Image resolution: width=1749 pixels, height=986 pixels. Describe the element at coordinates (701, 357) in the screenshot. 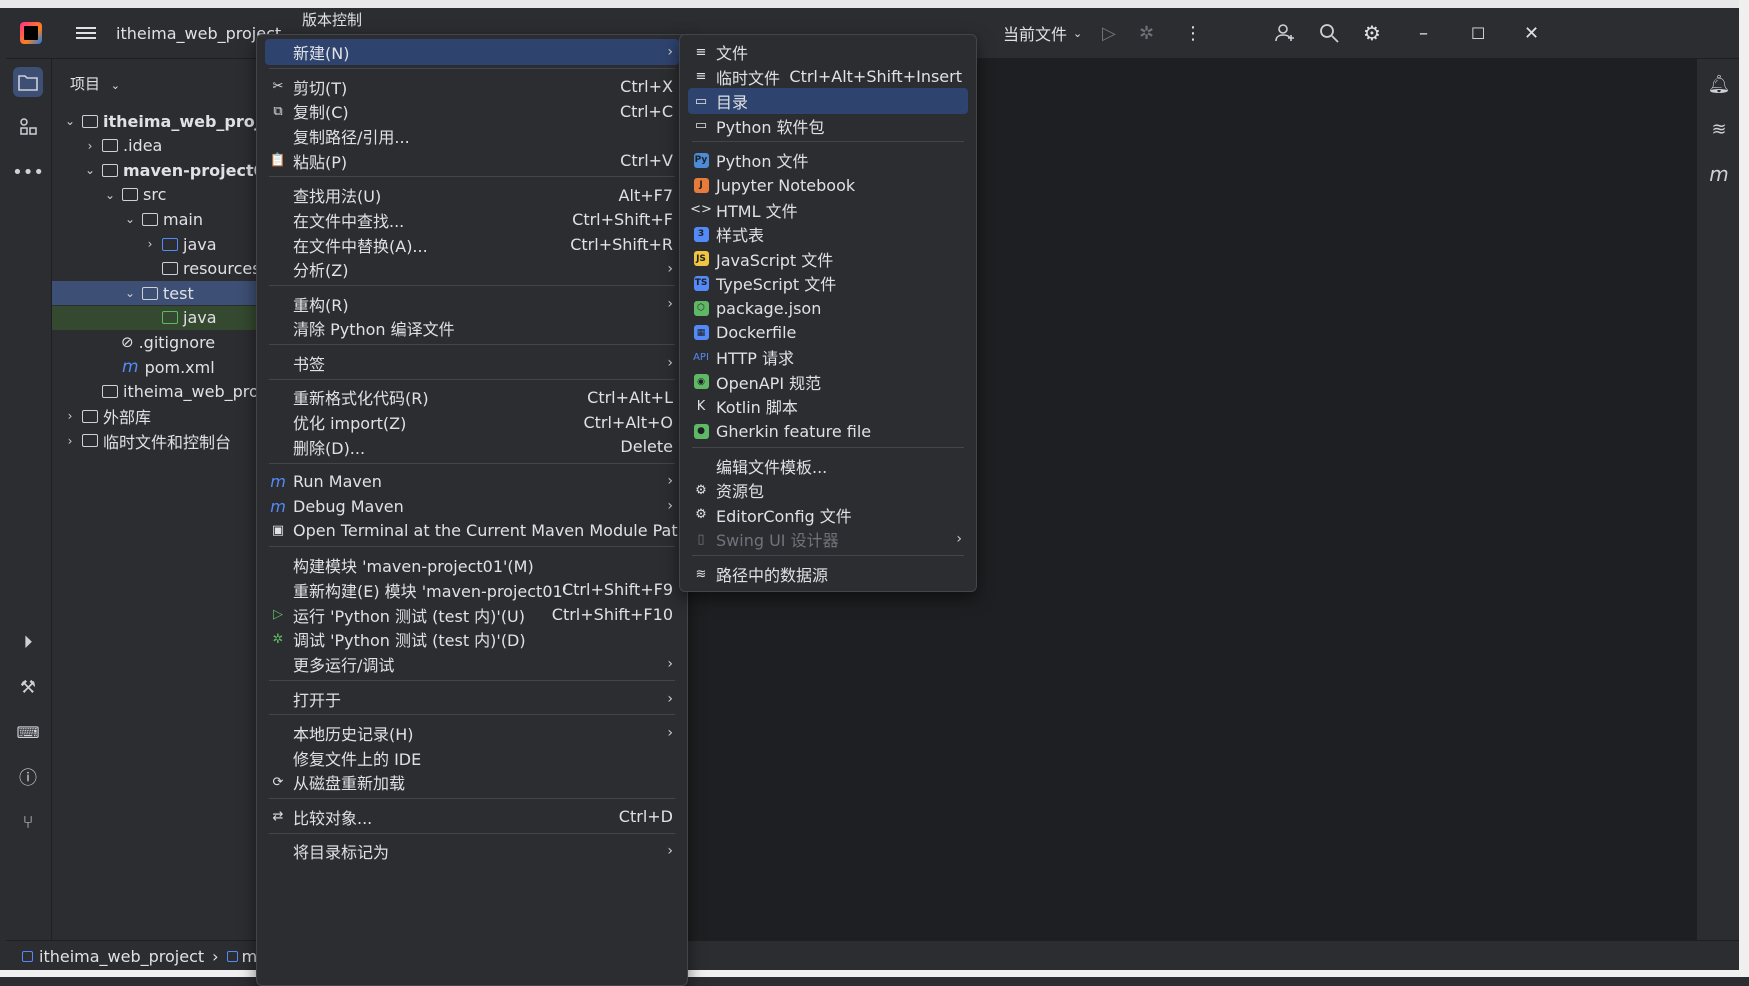

I see `http-request-icon: API` at that location.